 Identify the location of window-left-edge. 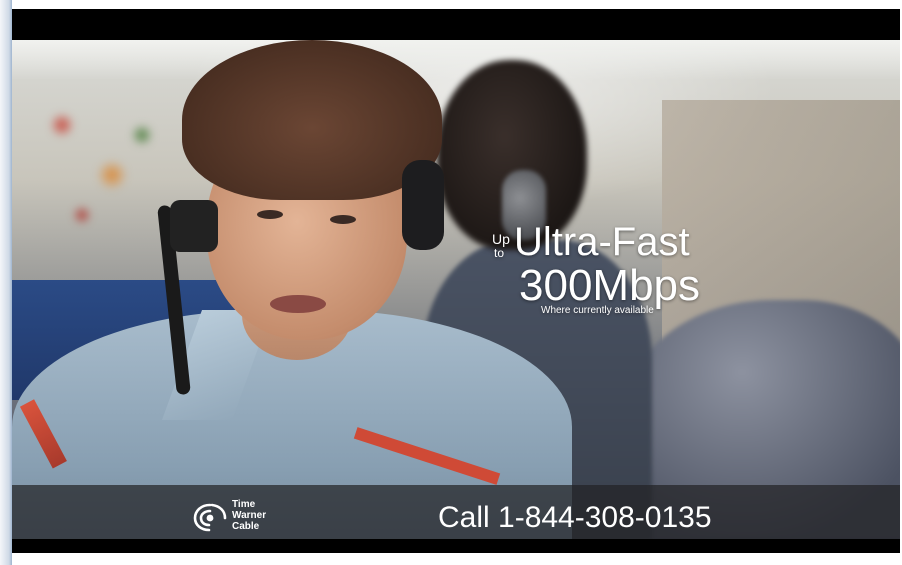
(6, 282).